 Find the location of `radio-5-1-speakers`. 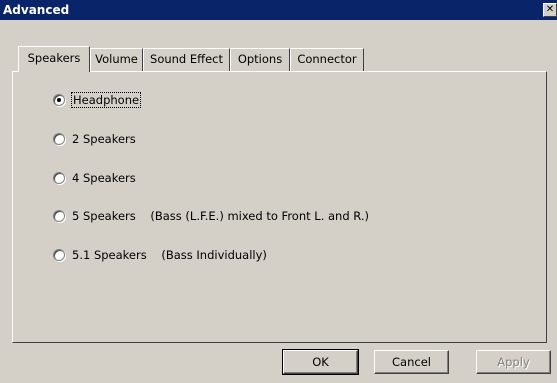

radio-5-1-speakers is located at coordinates (59, 255).